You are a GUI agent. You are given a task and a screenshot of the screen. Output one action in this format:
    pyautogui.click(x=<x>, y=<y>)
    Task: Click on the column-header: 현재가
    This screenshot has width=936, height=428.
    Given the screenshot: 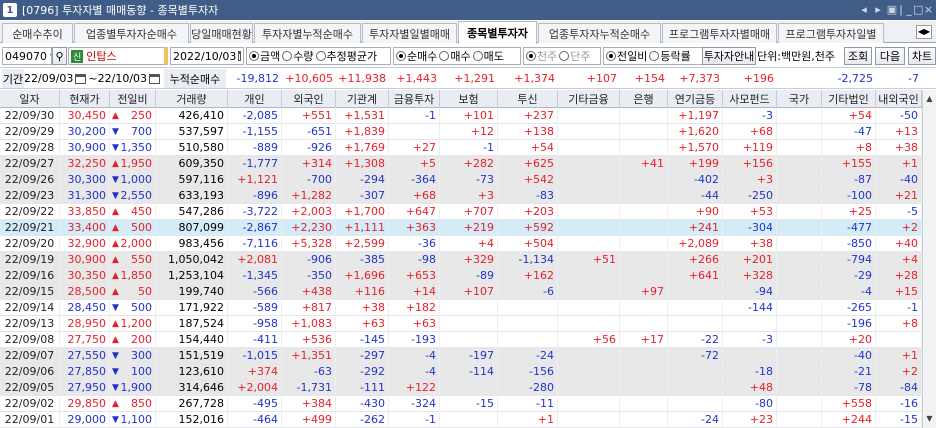 What is the action you would take?
    pyautogui.click(x=85, y=99)
    